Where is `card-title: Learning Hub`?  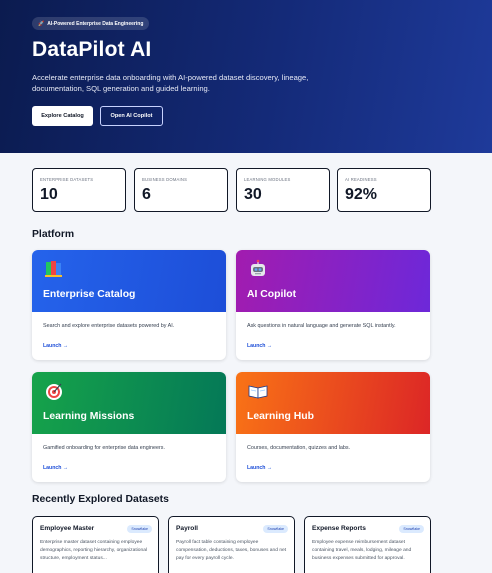
card-title: Learning Hub is located at coordinates (280, 416).